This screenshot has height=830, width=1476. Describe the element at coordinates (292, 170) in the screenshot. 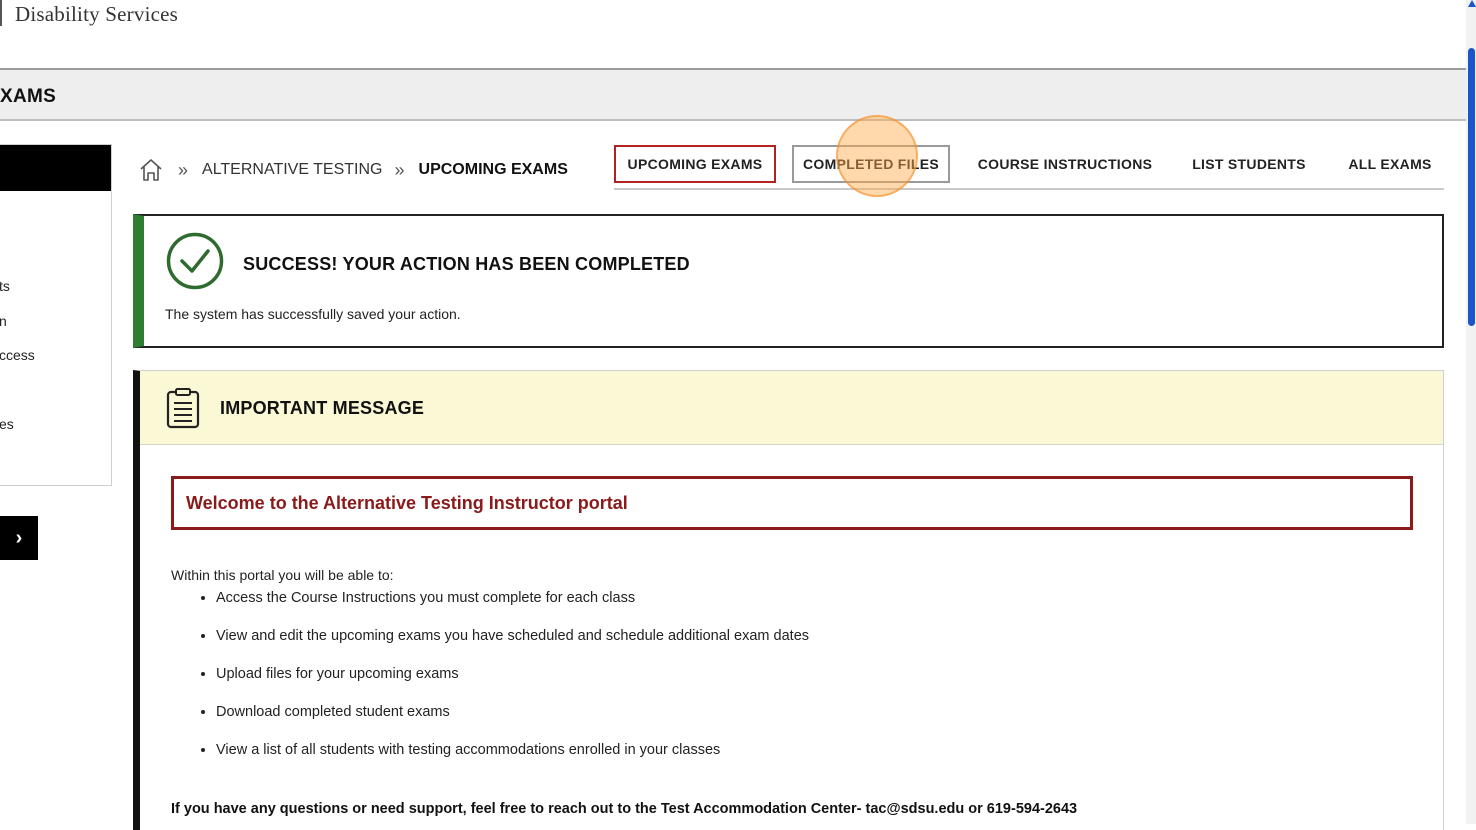

I see `breadcrumb-link-alternative-testing: ALTERNATIVE TESTING` at that location.